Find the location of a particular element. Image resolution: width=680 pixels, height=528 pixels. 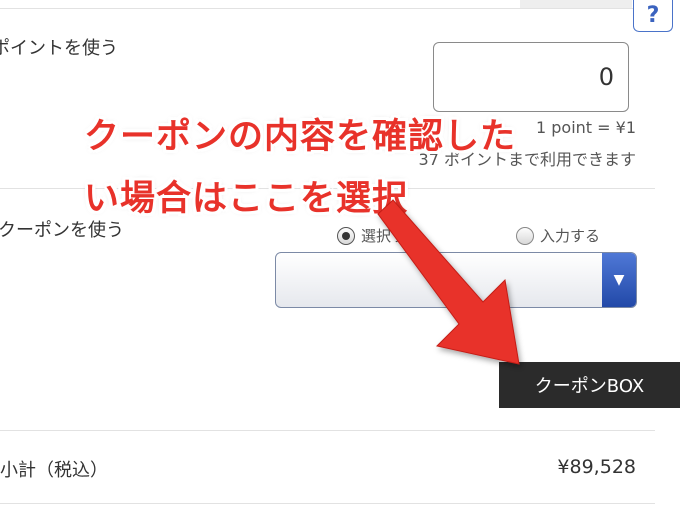

help-icon: ? is located at coordinates (653, 15).